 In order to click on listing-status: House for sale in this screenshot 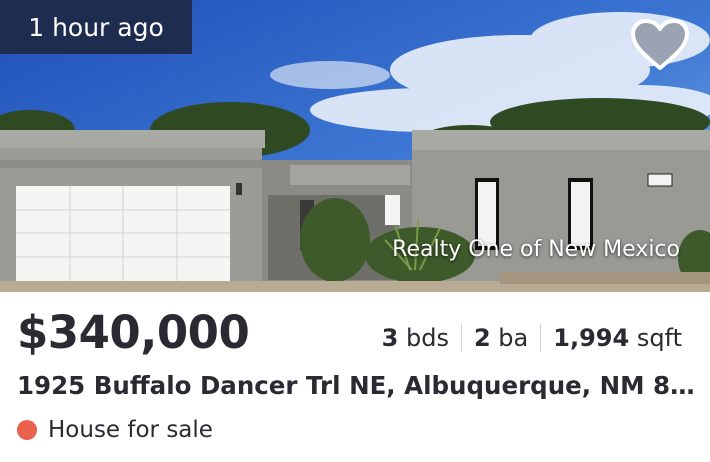, I will do `click(115, 430)`.